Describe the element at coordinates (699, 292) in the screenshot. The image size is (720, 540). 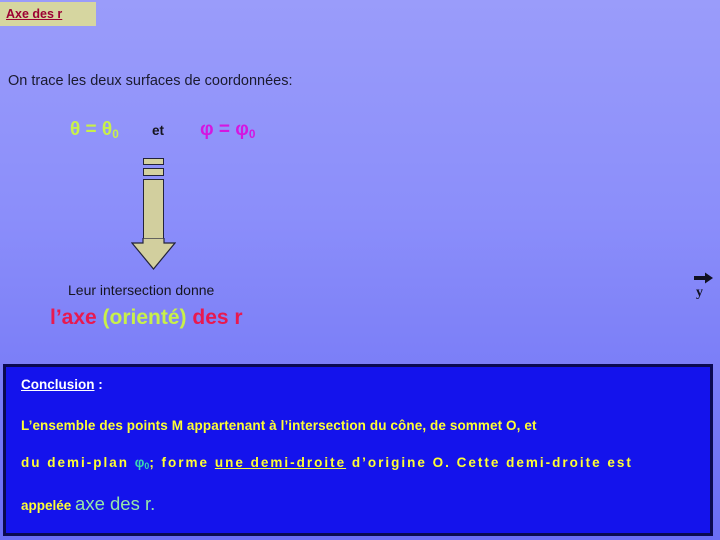
I see `y-axis-label: y` at that location.